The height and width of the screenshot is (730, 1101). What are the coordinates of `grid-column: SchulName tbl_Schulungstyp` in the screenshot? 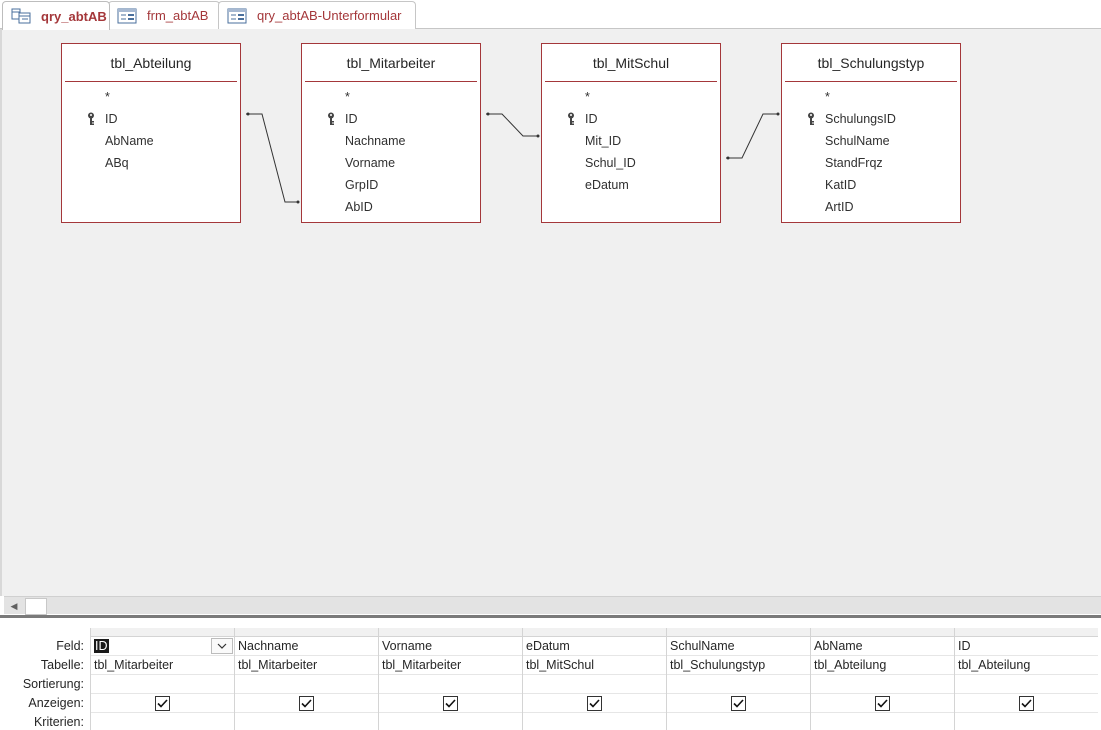 It's located at (738, 679).